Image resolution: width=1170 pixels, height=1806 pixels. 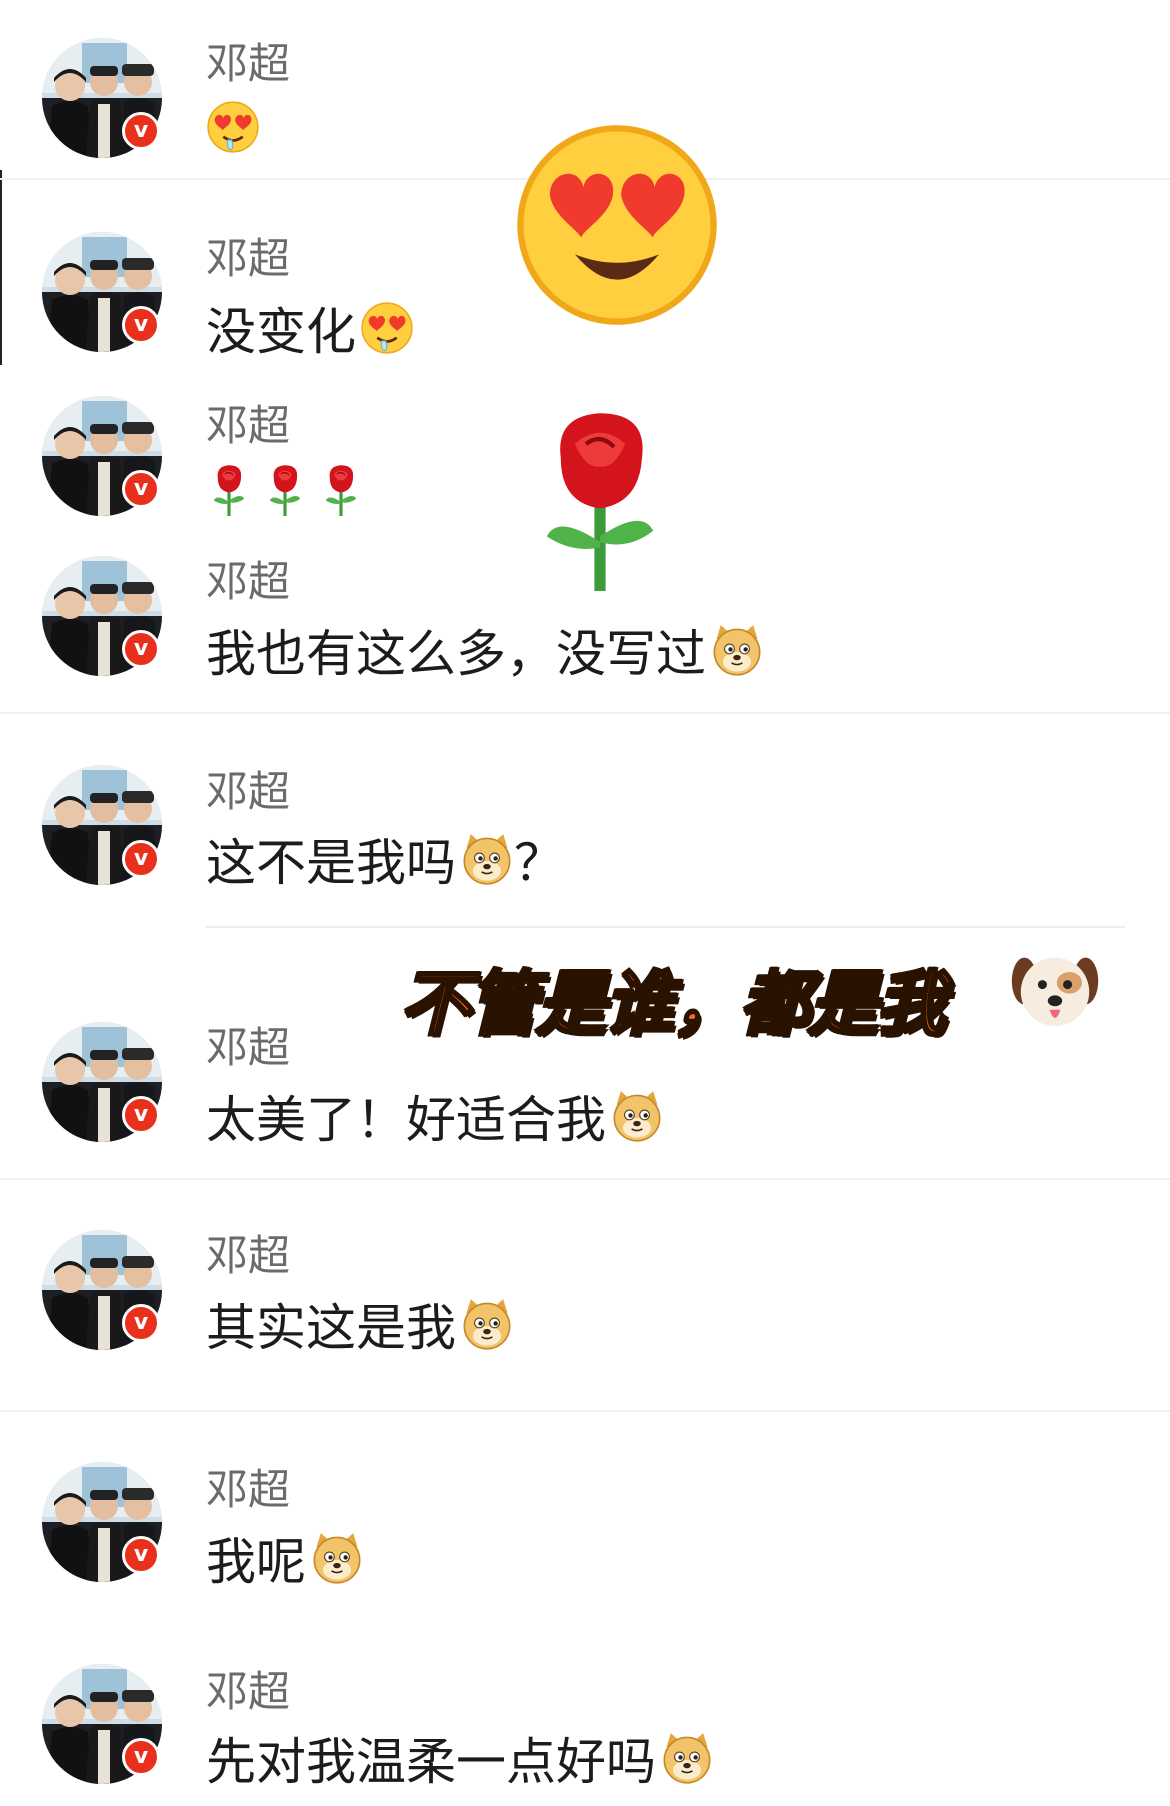 I want to click on overlay-banner-text: 不管是谁，都是我, so click(x=673, y=1004).